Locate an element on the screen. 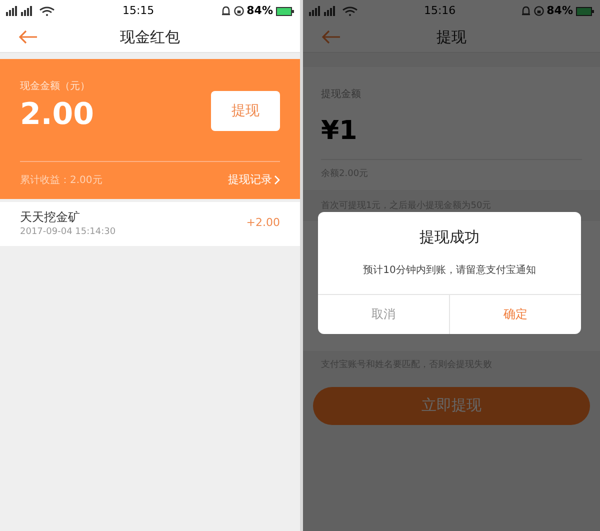 The width and height of the screenshot is (600, 531). status-time: 15:16 is located at coordinates (440, 10).